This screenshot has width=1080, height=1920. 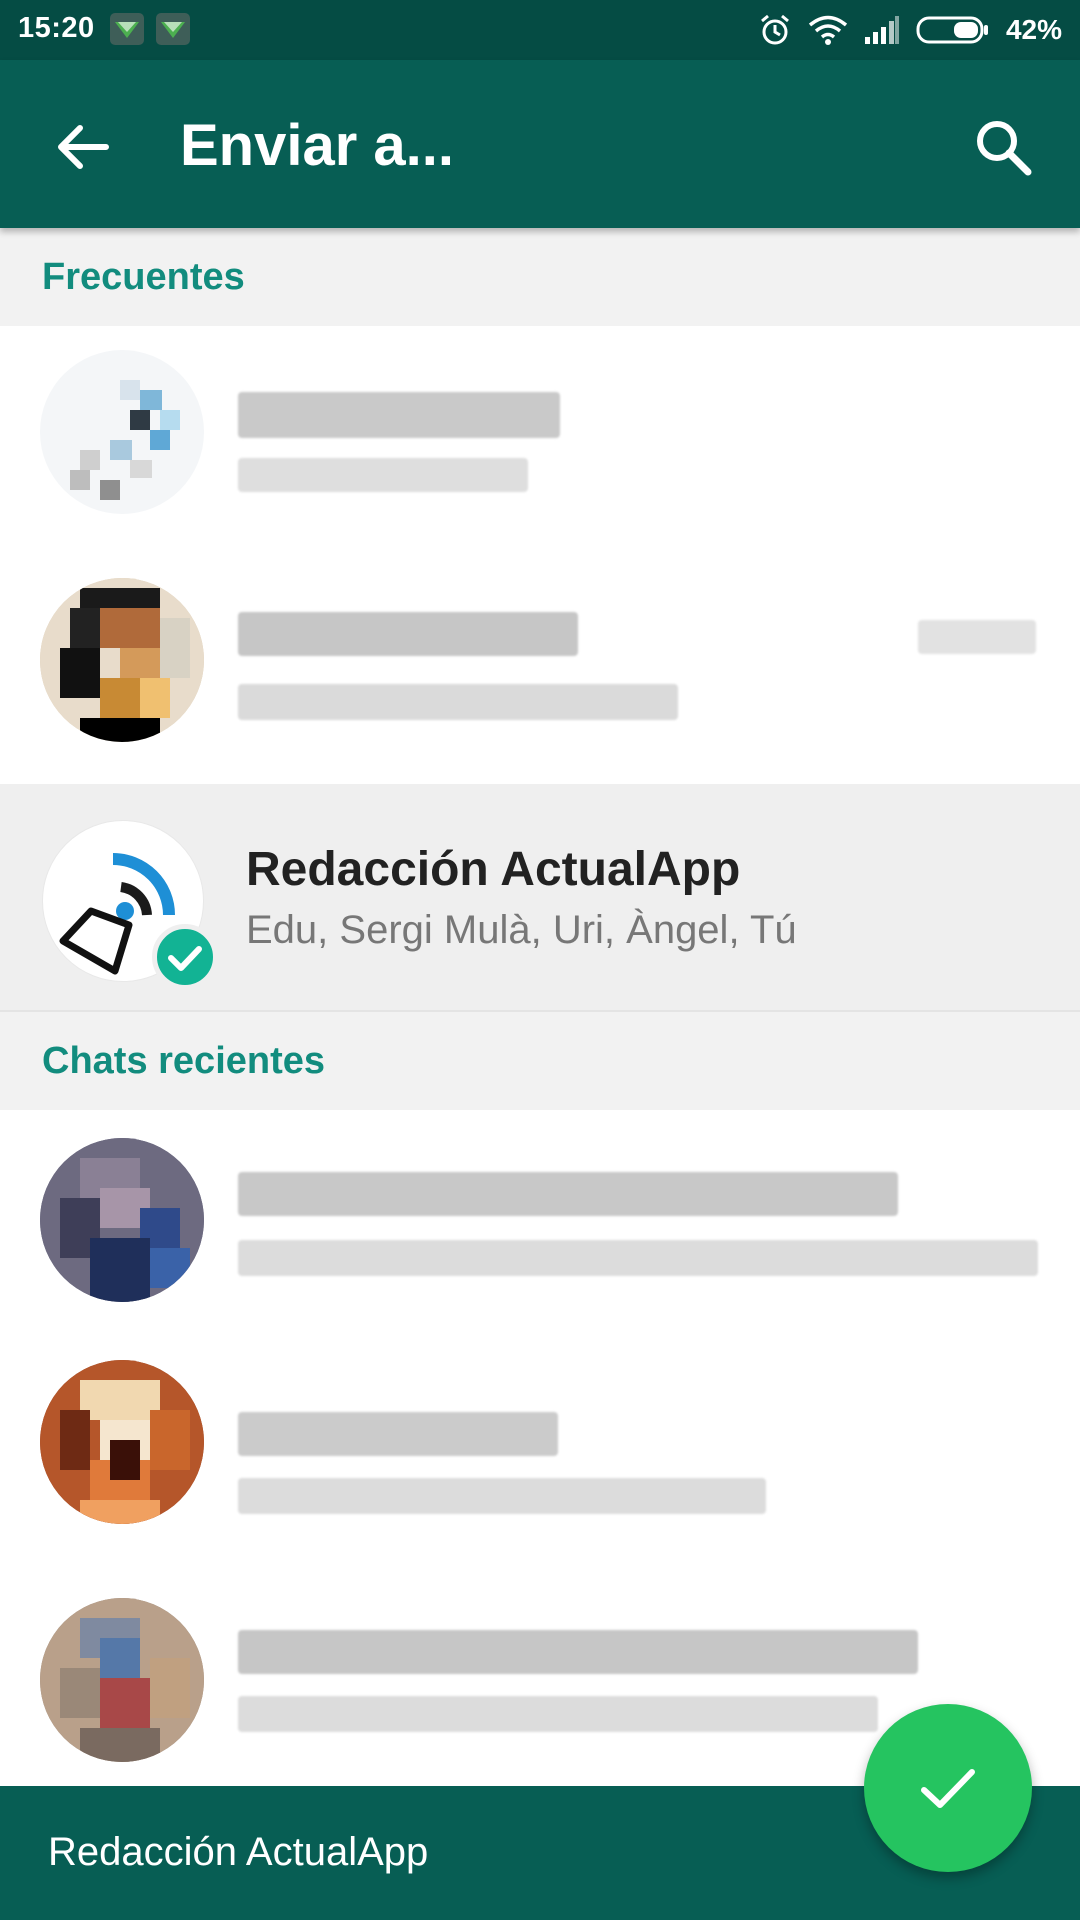 I want to click on status-time: 15:20, so click(x=56, y=28).